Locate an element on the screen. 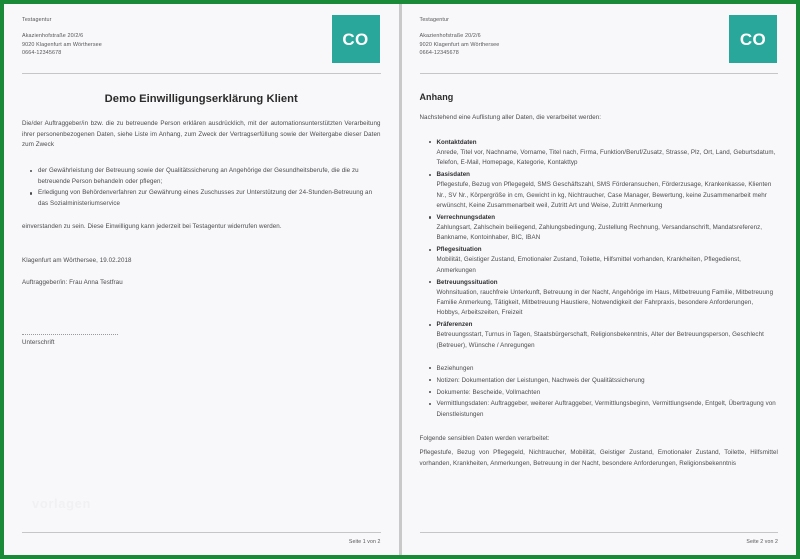 The width and height of the screenshot is (800, 559). category-name: Kontaktdaten is located at coordinates (456, 142).